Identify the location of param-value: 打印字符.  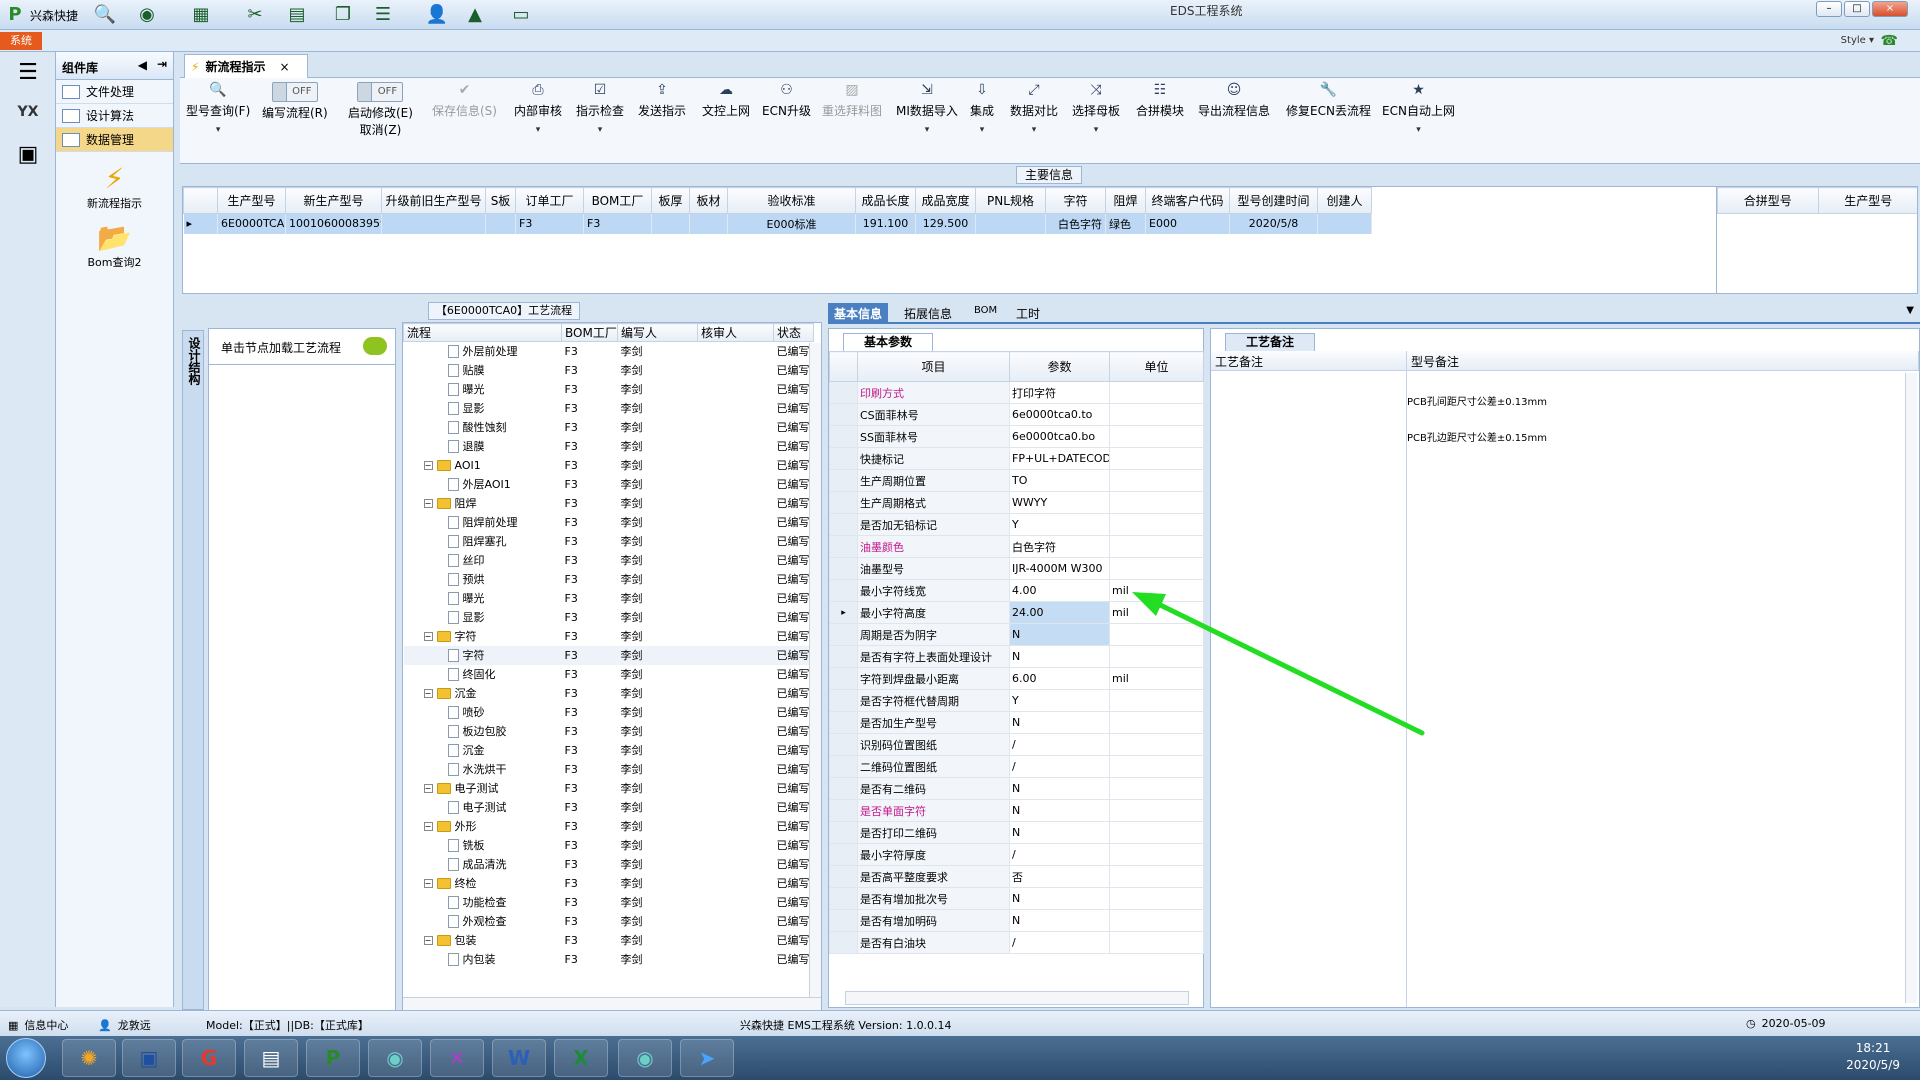
(1059, 392).